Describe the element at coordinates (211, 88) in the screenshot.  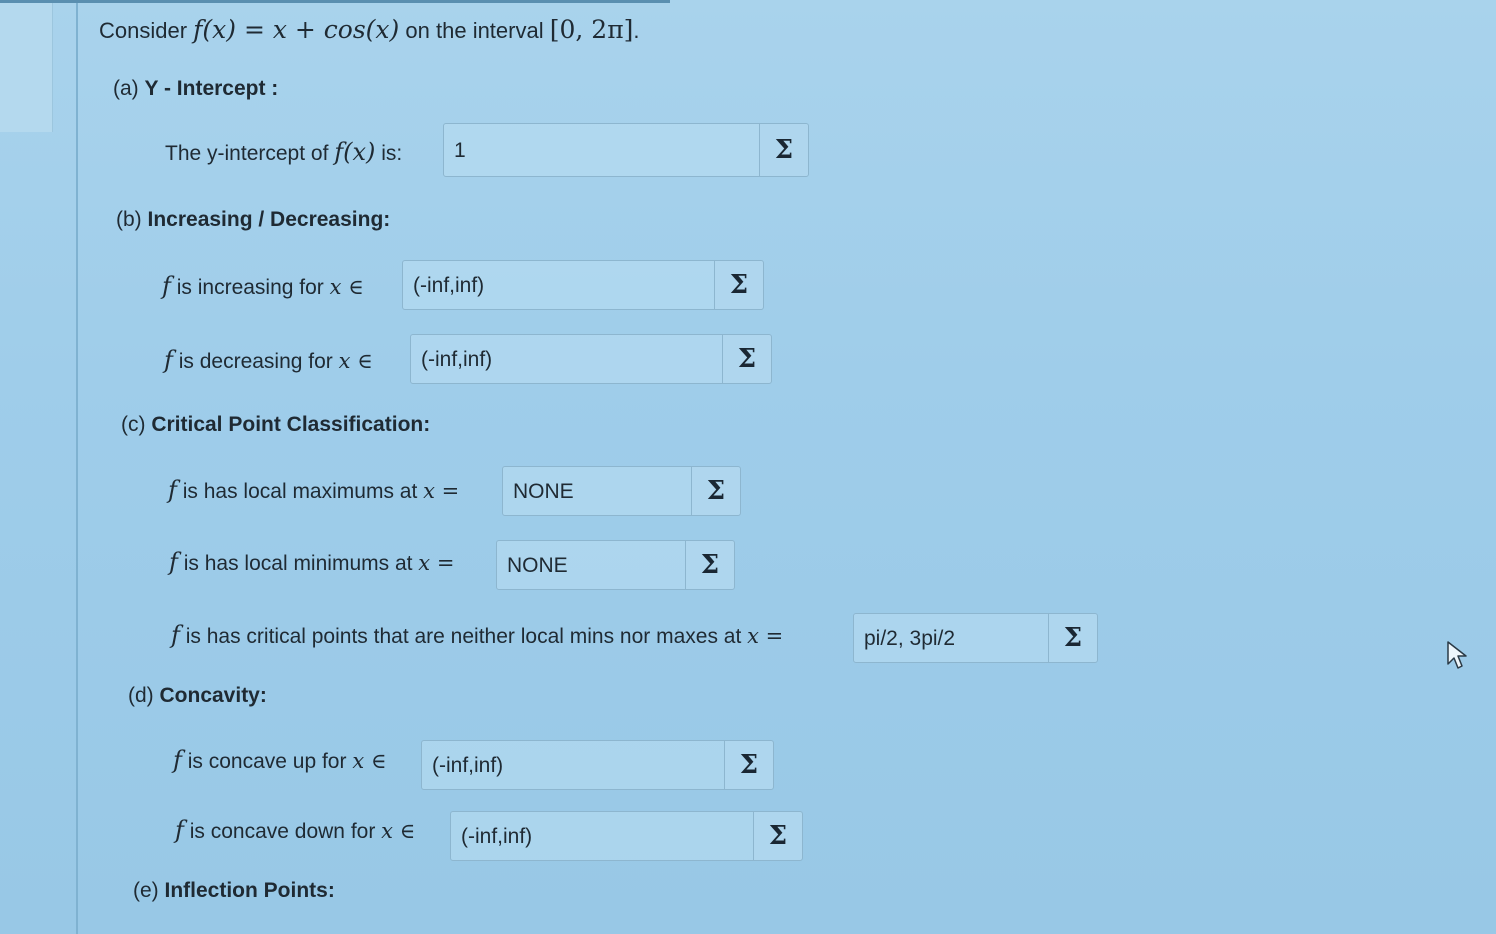
I see `part-a-title: Y - Intercept :` at that location.